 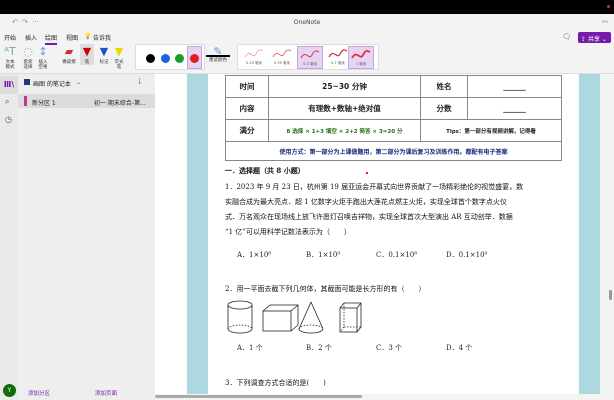 I want to click on option-d: D．4 个, so click(x=459, y=348).